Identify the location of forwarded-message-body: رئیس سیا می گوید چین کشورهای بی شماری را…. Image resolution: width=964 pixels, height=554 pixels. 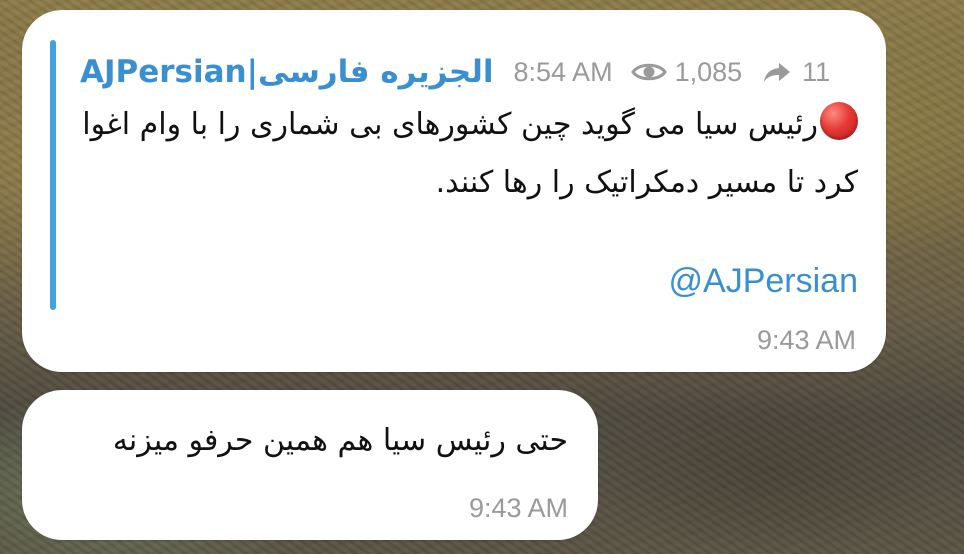
(470, 153).